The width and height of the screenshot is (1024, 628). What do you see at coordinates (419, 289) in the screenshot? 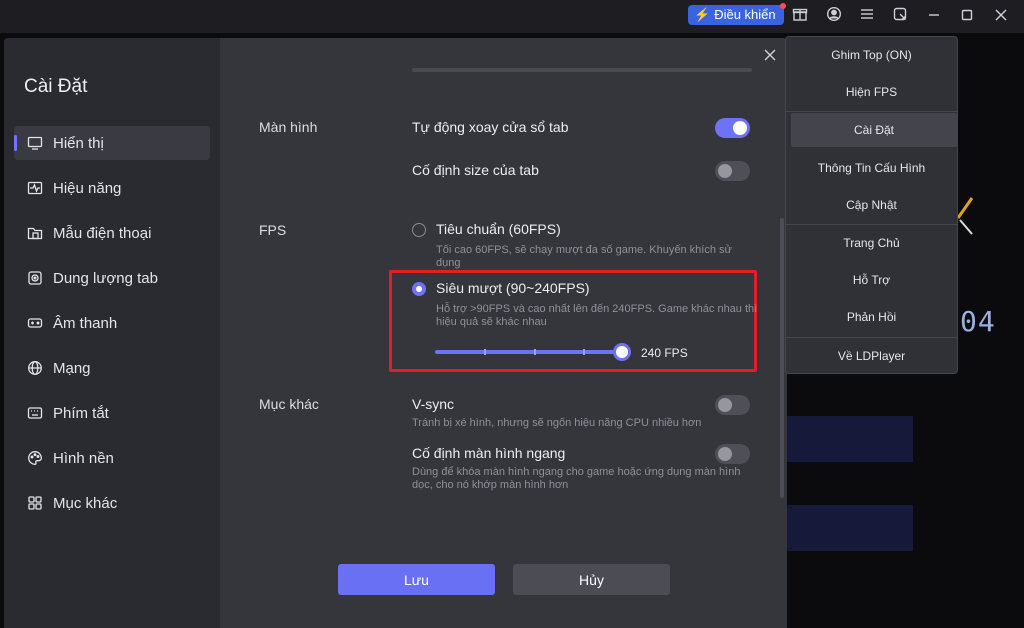
I see `fps-smooth-radio` at bounding box center [419, 289].